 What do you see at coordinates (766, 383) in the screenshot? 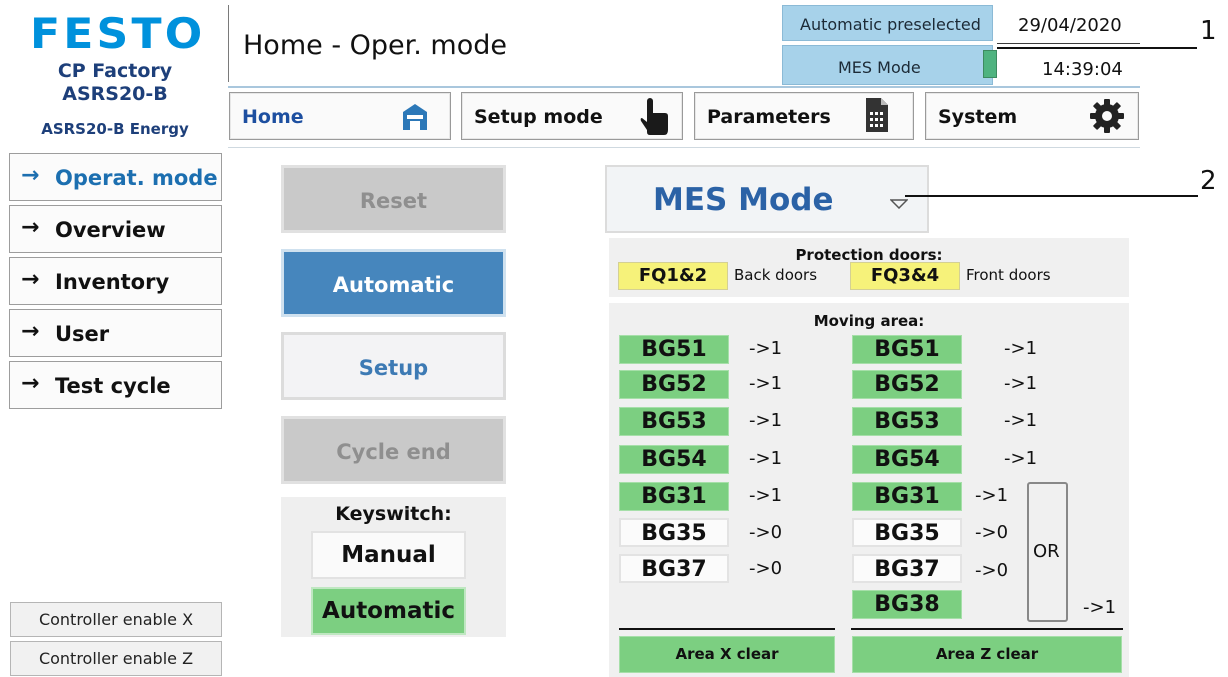
I see `sensor-x-bg52-value: ->1` at bounding box center [766, 383].